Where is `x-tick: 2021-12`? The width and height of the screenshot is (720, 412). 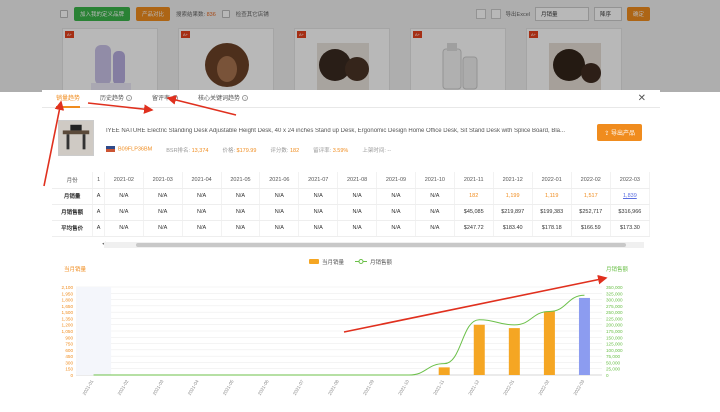
x-tick: 2021-12 is located at coordinates (473, 387).